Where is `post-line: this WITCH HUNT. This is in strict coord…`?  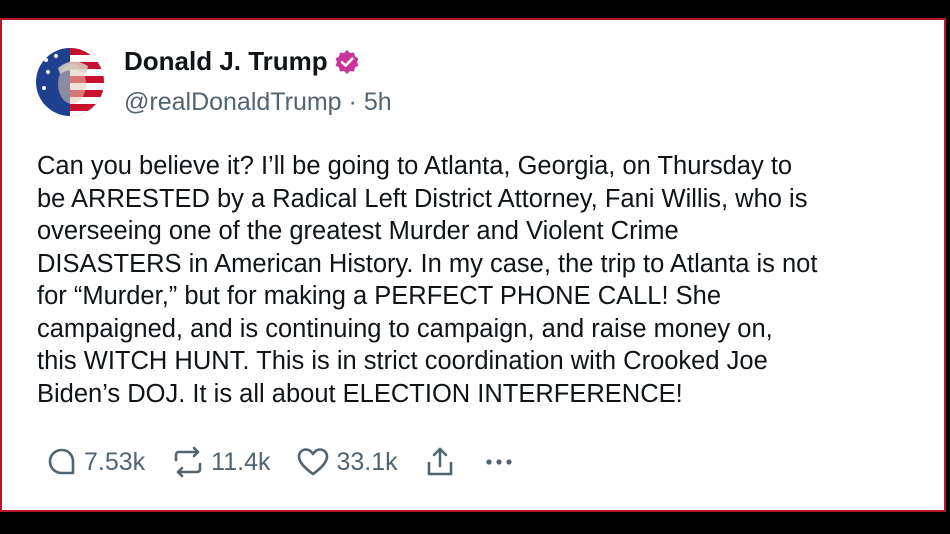
post-line: this WITCH HUNT. This is in strict coord… is located at coordinates (402, 361).